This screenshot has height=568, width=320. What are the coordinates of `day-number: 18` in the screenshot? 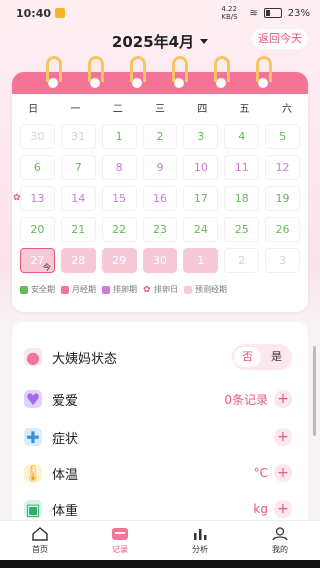 It's located at (241, 198).